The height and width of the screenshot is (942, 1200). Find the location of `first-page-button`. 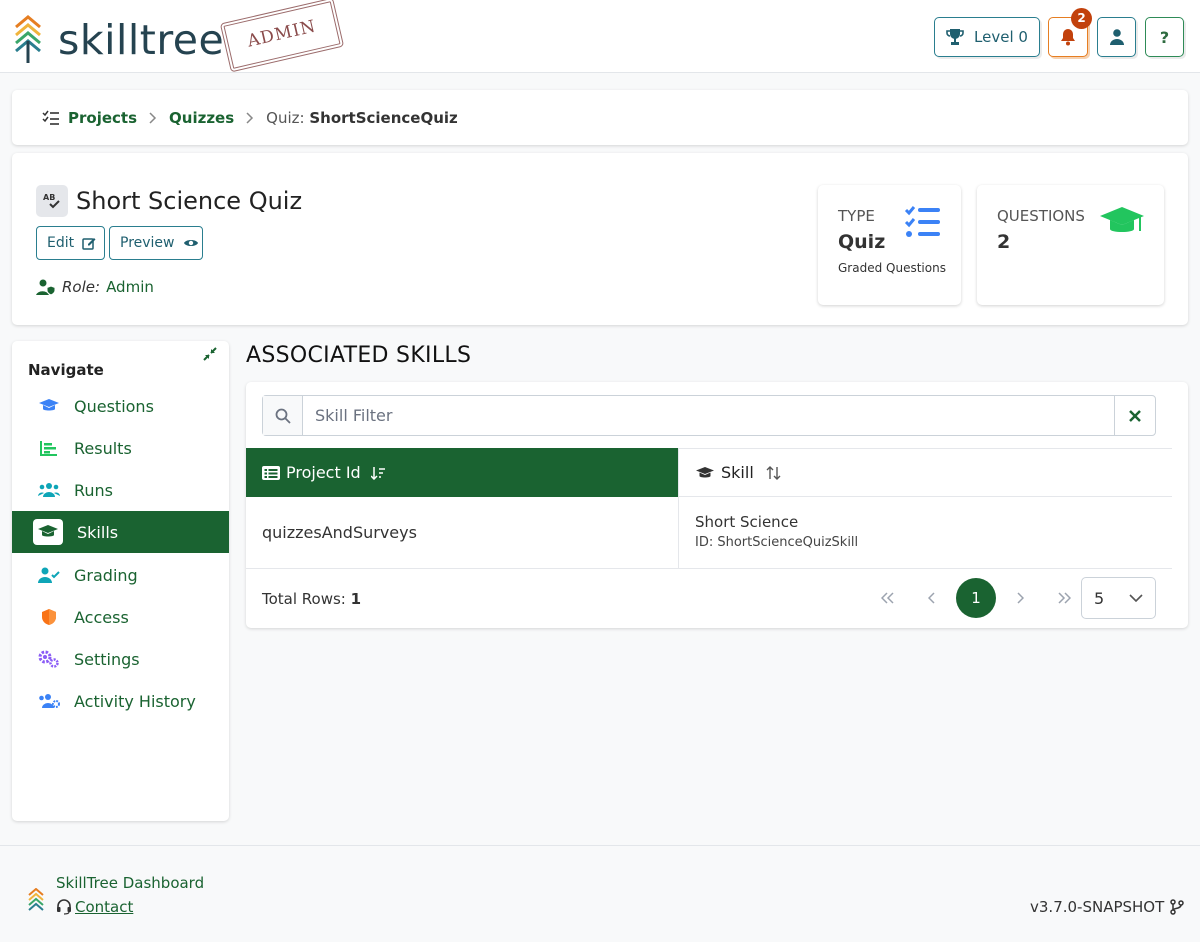

first-page-button is located at coordinates (888, 598).